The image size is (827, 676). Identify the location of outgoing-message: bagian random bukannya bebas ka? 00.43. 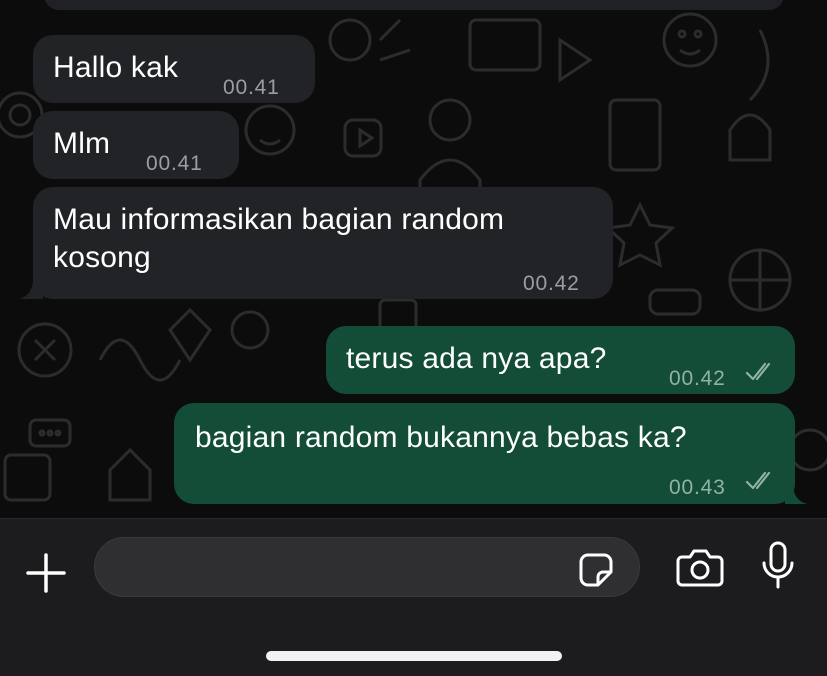
(490, 453).